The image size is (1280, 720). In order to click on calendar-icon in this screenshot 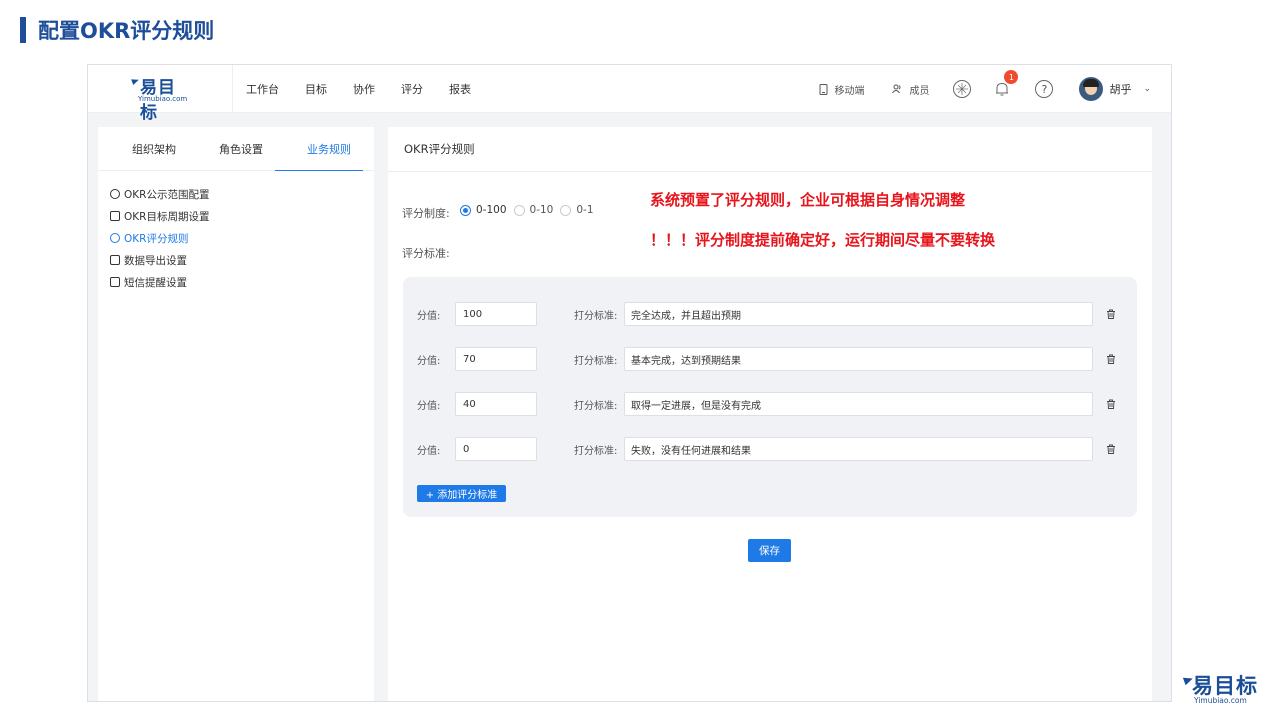, I will do `click(115, 216)`.